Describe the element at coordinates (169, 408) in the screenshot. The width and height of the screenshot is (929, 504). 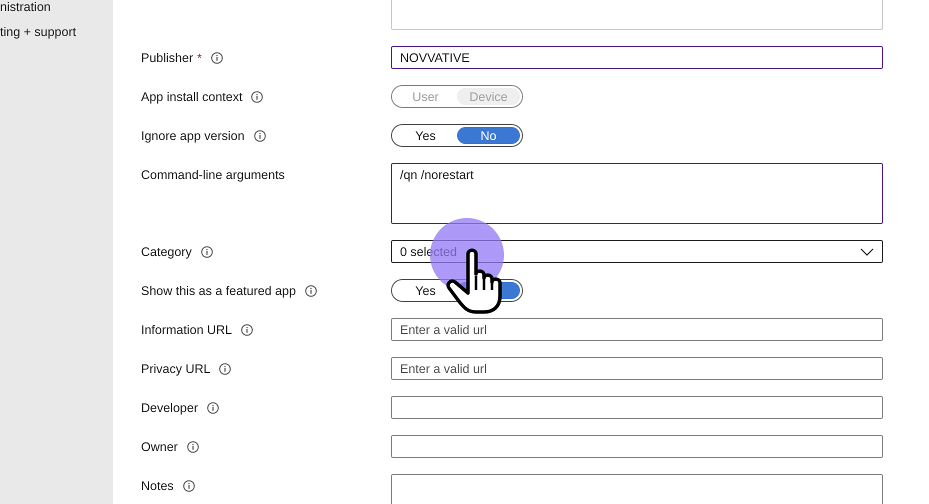
I see `field-label: Developer` at that location.